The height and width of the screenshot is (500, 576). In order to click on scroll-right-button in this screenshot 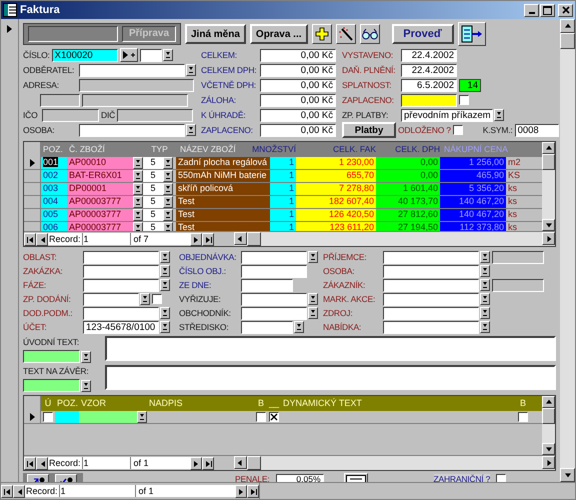, I will do `click(548, 238)`.